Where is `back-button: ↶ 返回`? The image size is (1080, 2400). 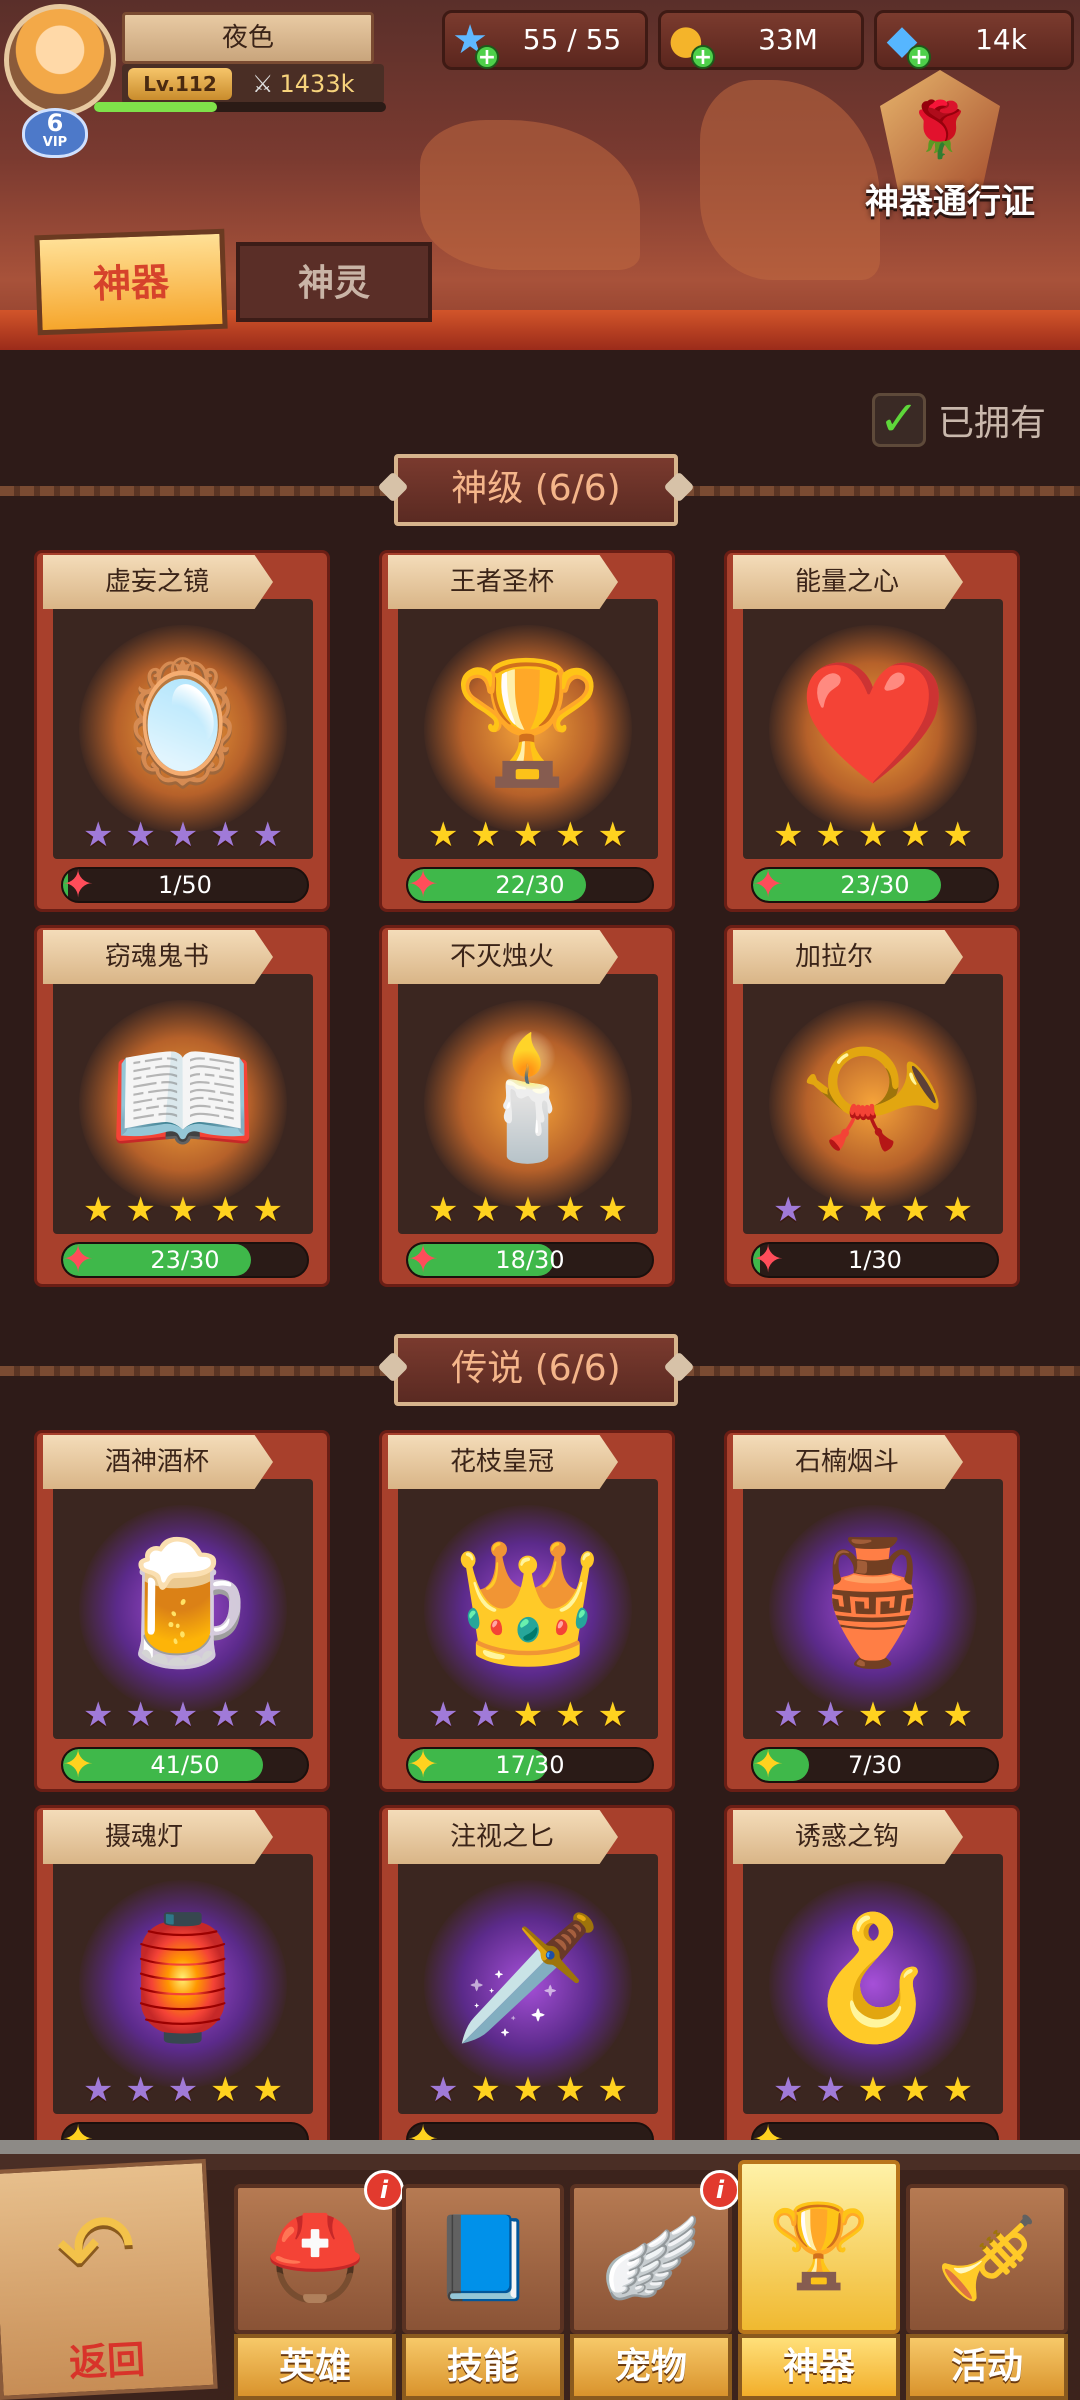 back-button: ↶ 返回 is located at coordinates (109, 2279).